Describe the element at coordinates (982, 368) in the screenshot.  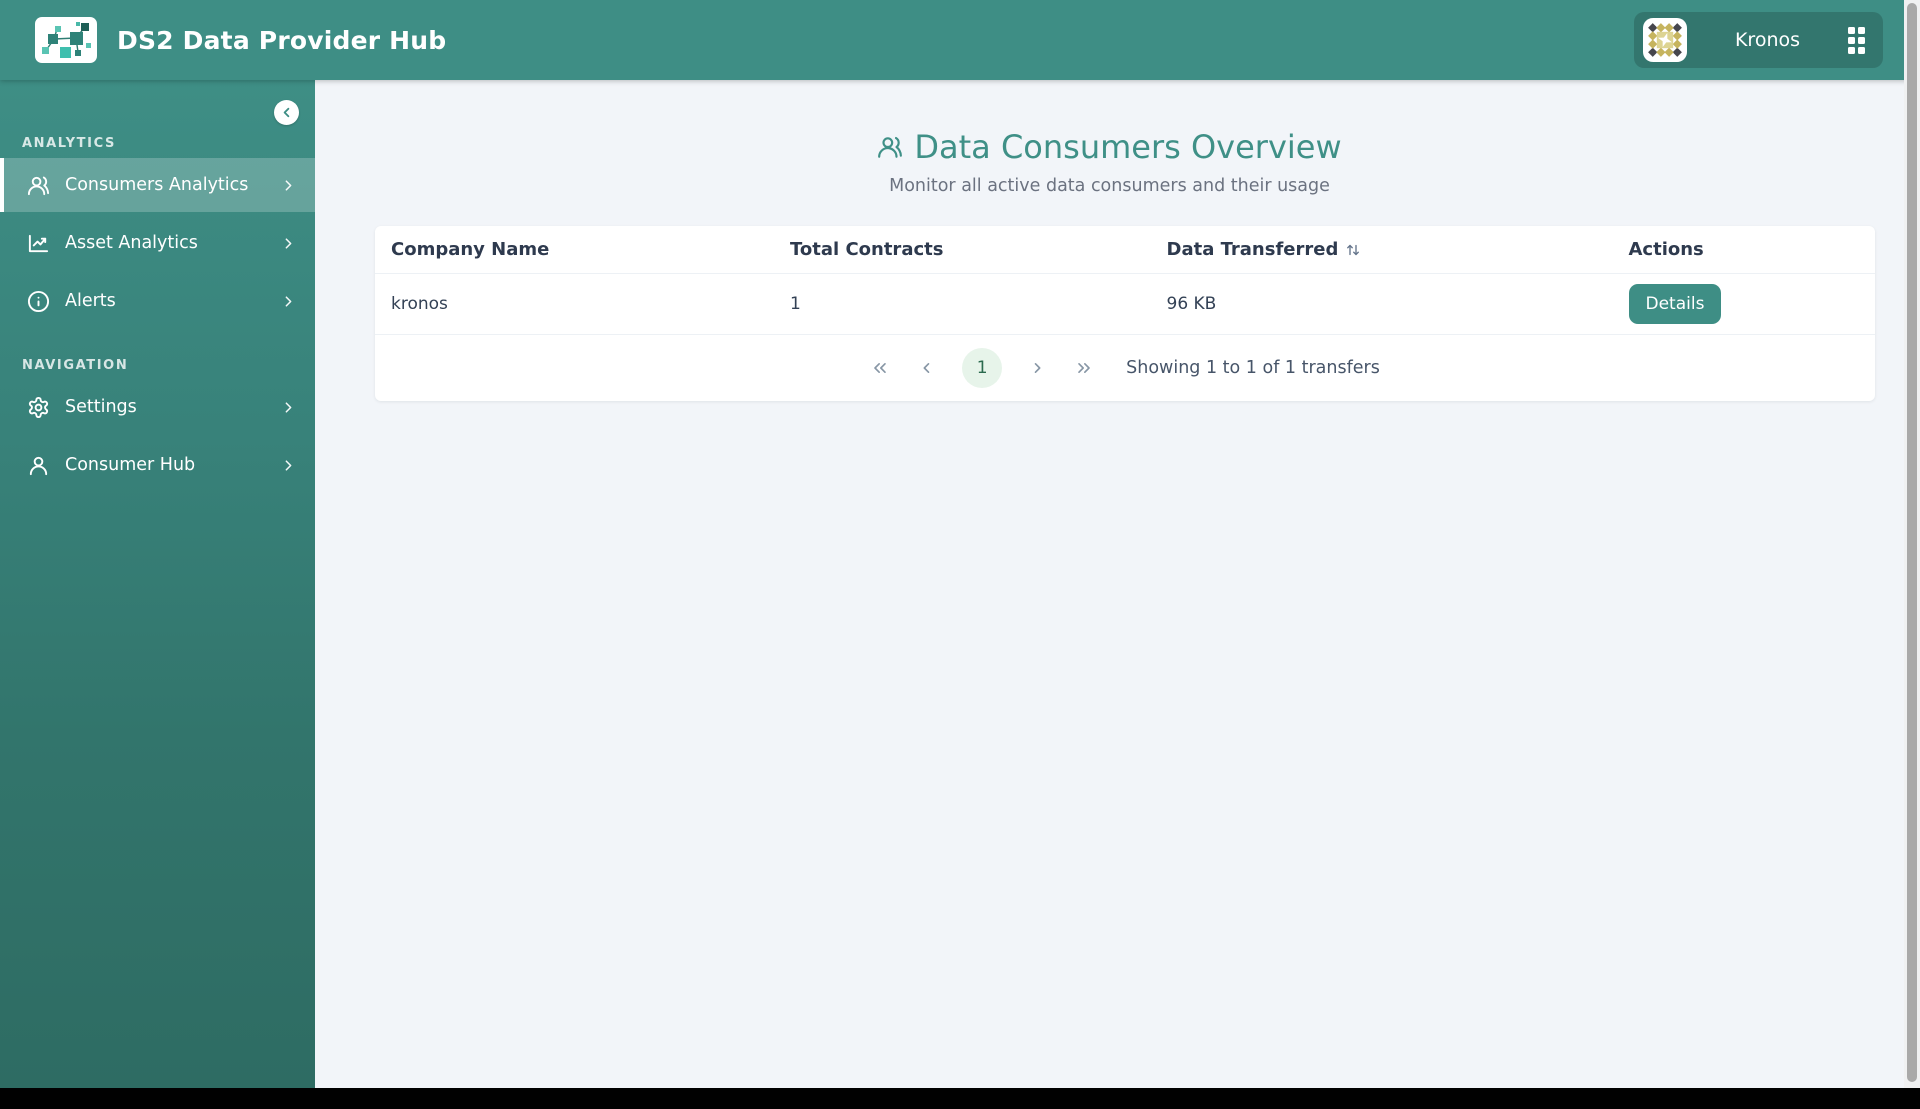
I see `page-number-badge: 1` at that location.